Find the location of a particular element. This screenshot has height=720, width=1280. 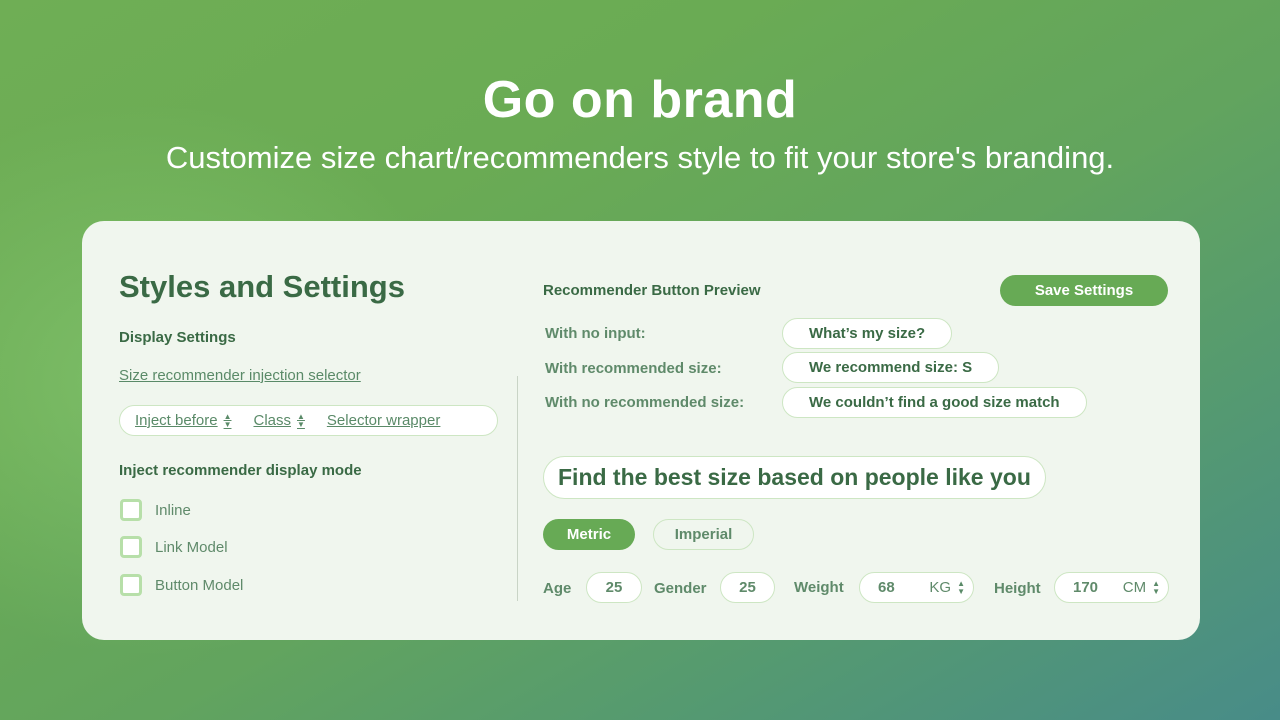

weight-label: Weight is located at coordinates (819, 587).